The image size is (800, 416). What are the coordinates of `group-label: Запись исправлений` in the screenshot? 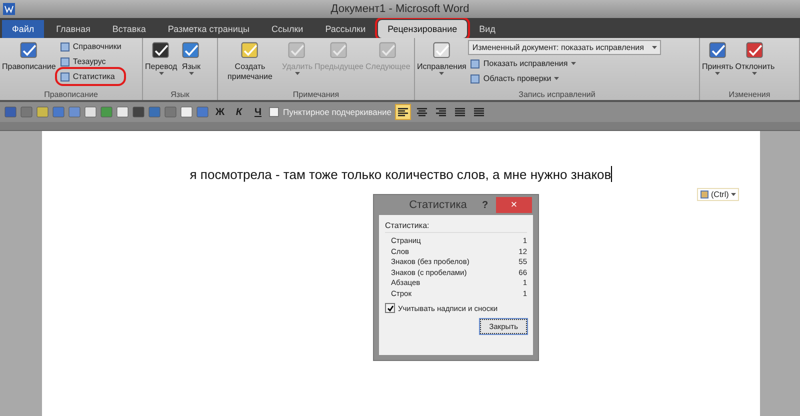 It's located at (557, 95).